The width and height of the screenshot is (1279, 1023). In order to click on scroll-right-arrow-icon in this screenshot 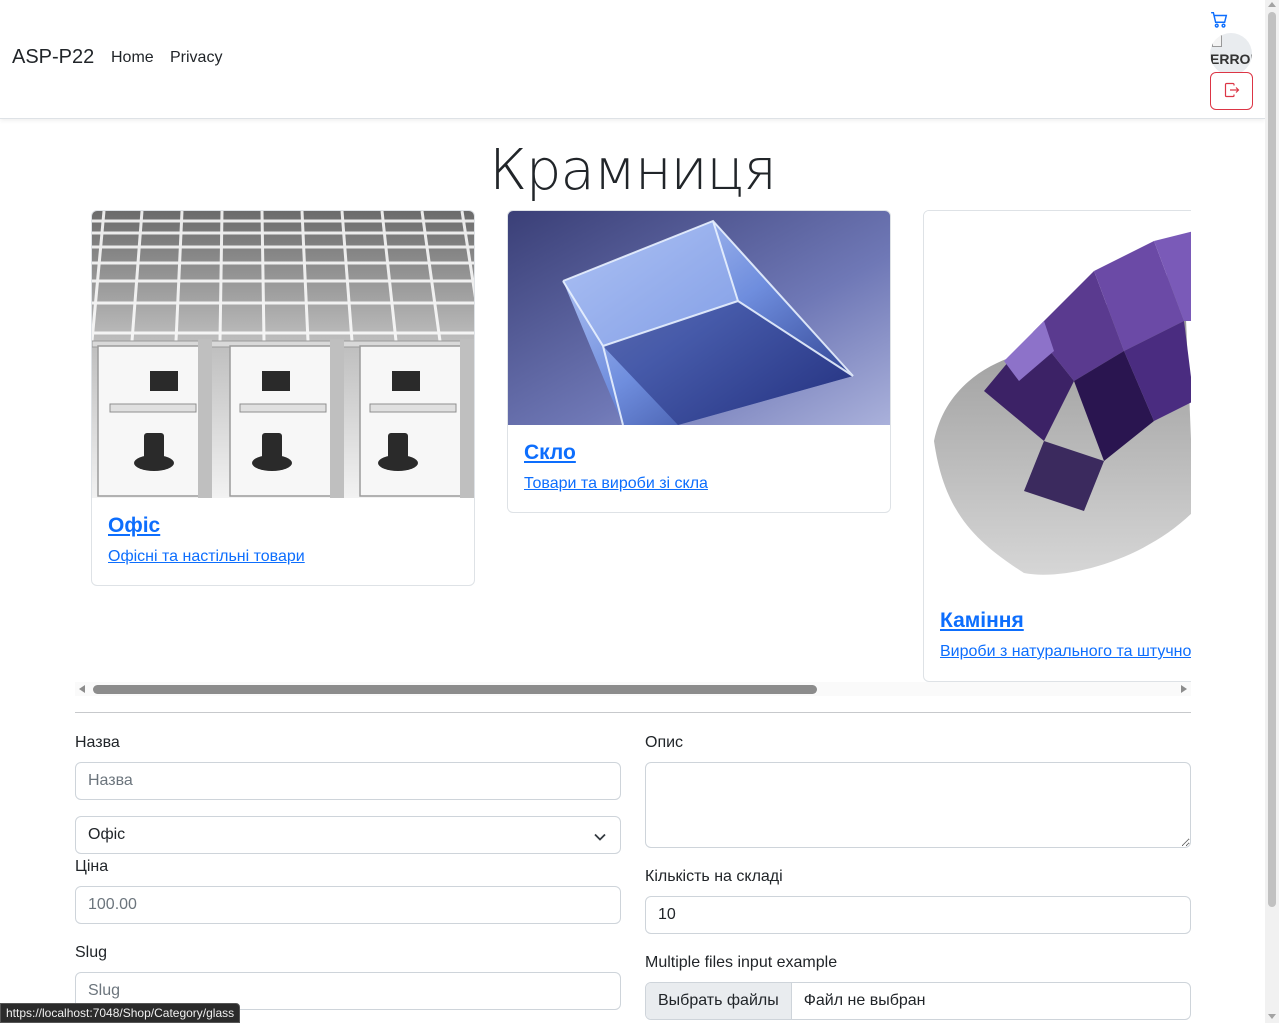, I will do `click(1184, 689)`.